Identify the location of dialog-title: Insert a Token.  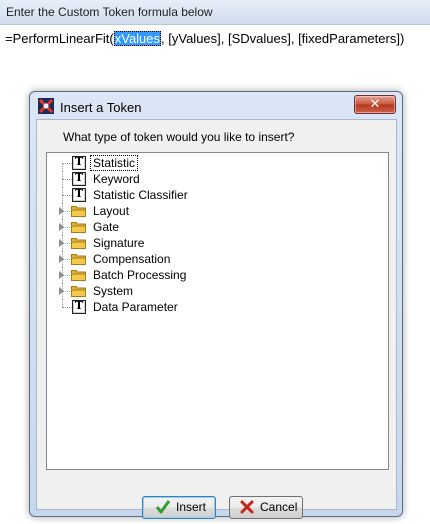
(101, 107).